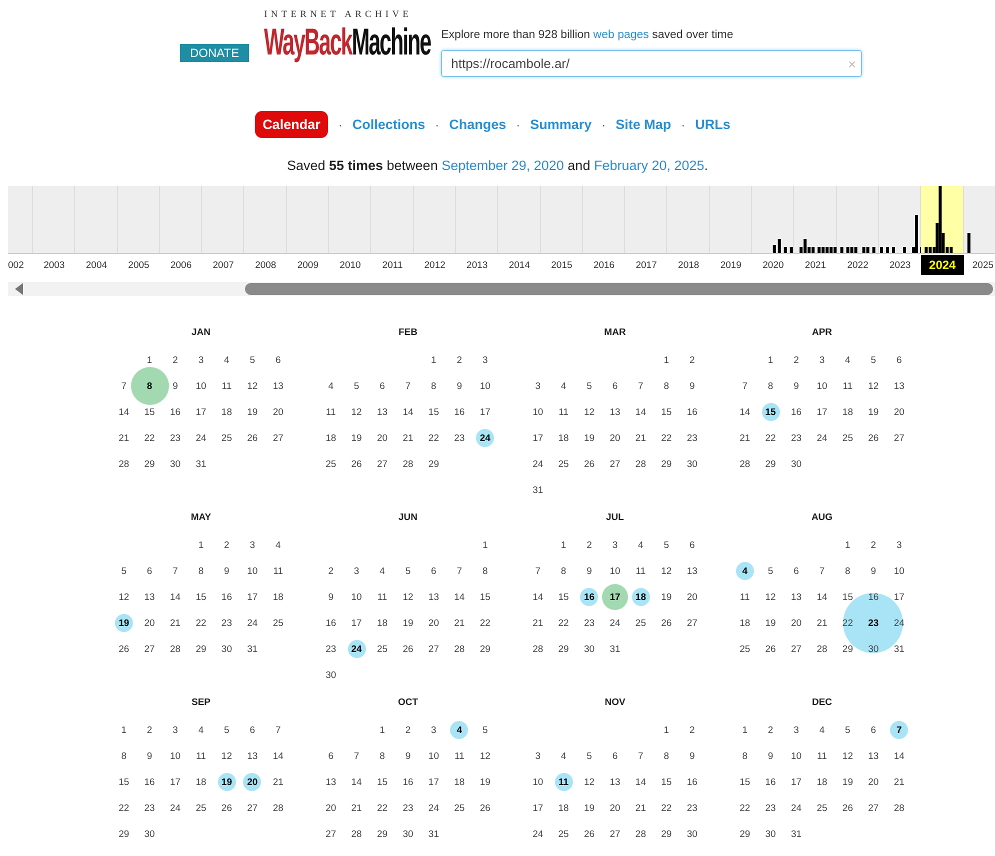  Describe the element at coordinates (477, 265) in the screenshot. I see `year-label: 2013` at that location.